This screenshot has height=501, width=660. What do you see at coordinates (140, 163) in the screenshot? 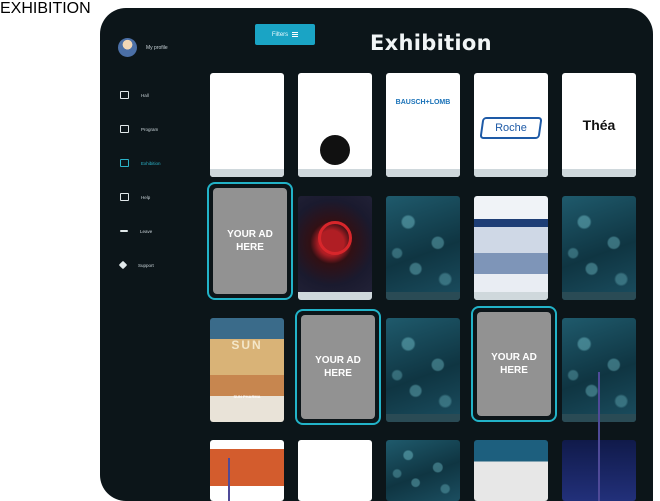
I see `sidebar-item-exhibition: Exhibition` at bounding box center [140, 163].